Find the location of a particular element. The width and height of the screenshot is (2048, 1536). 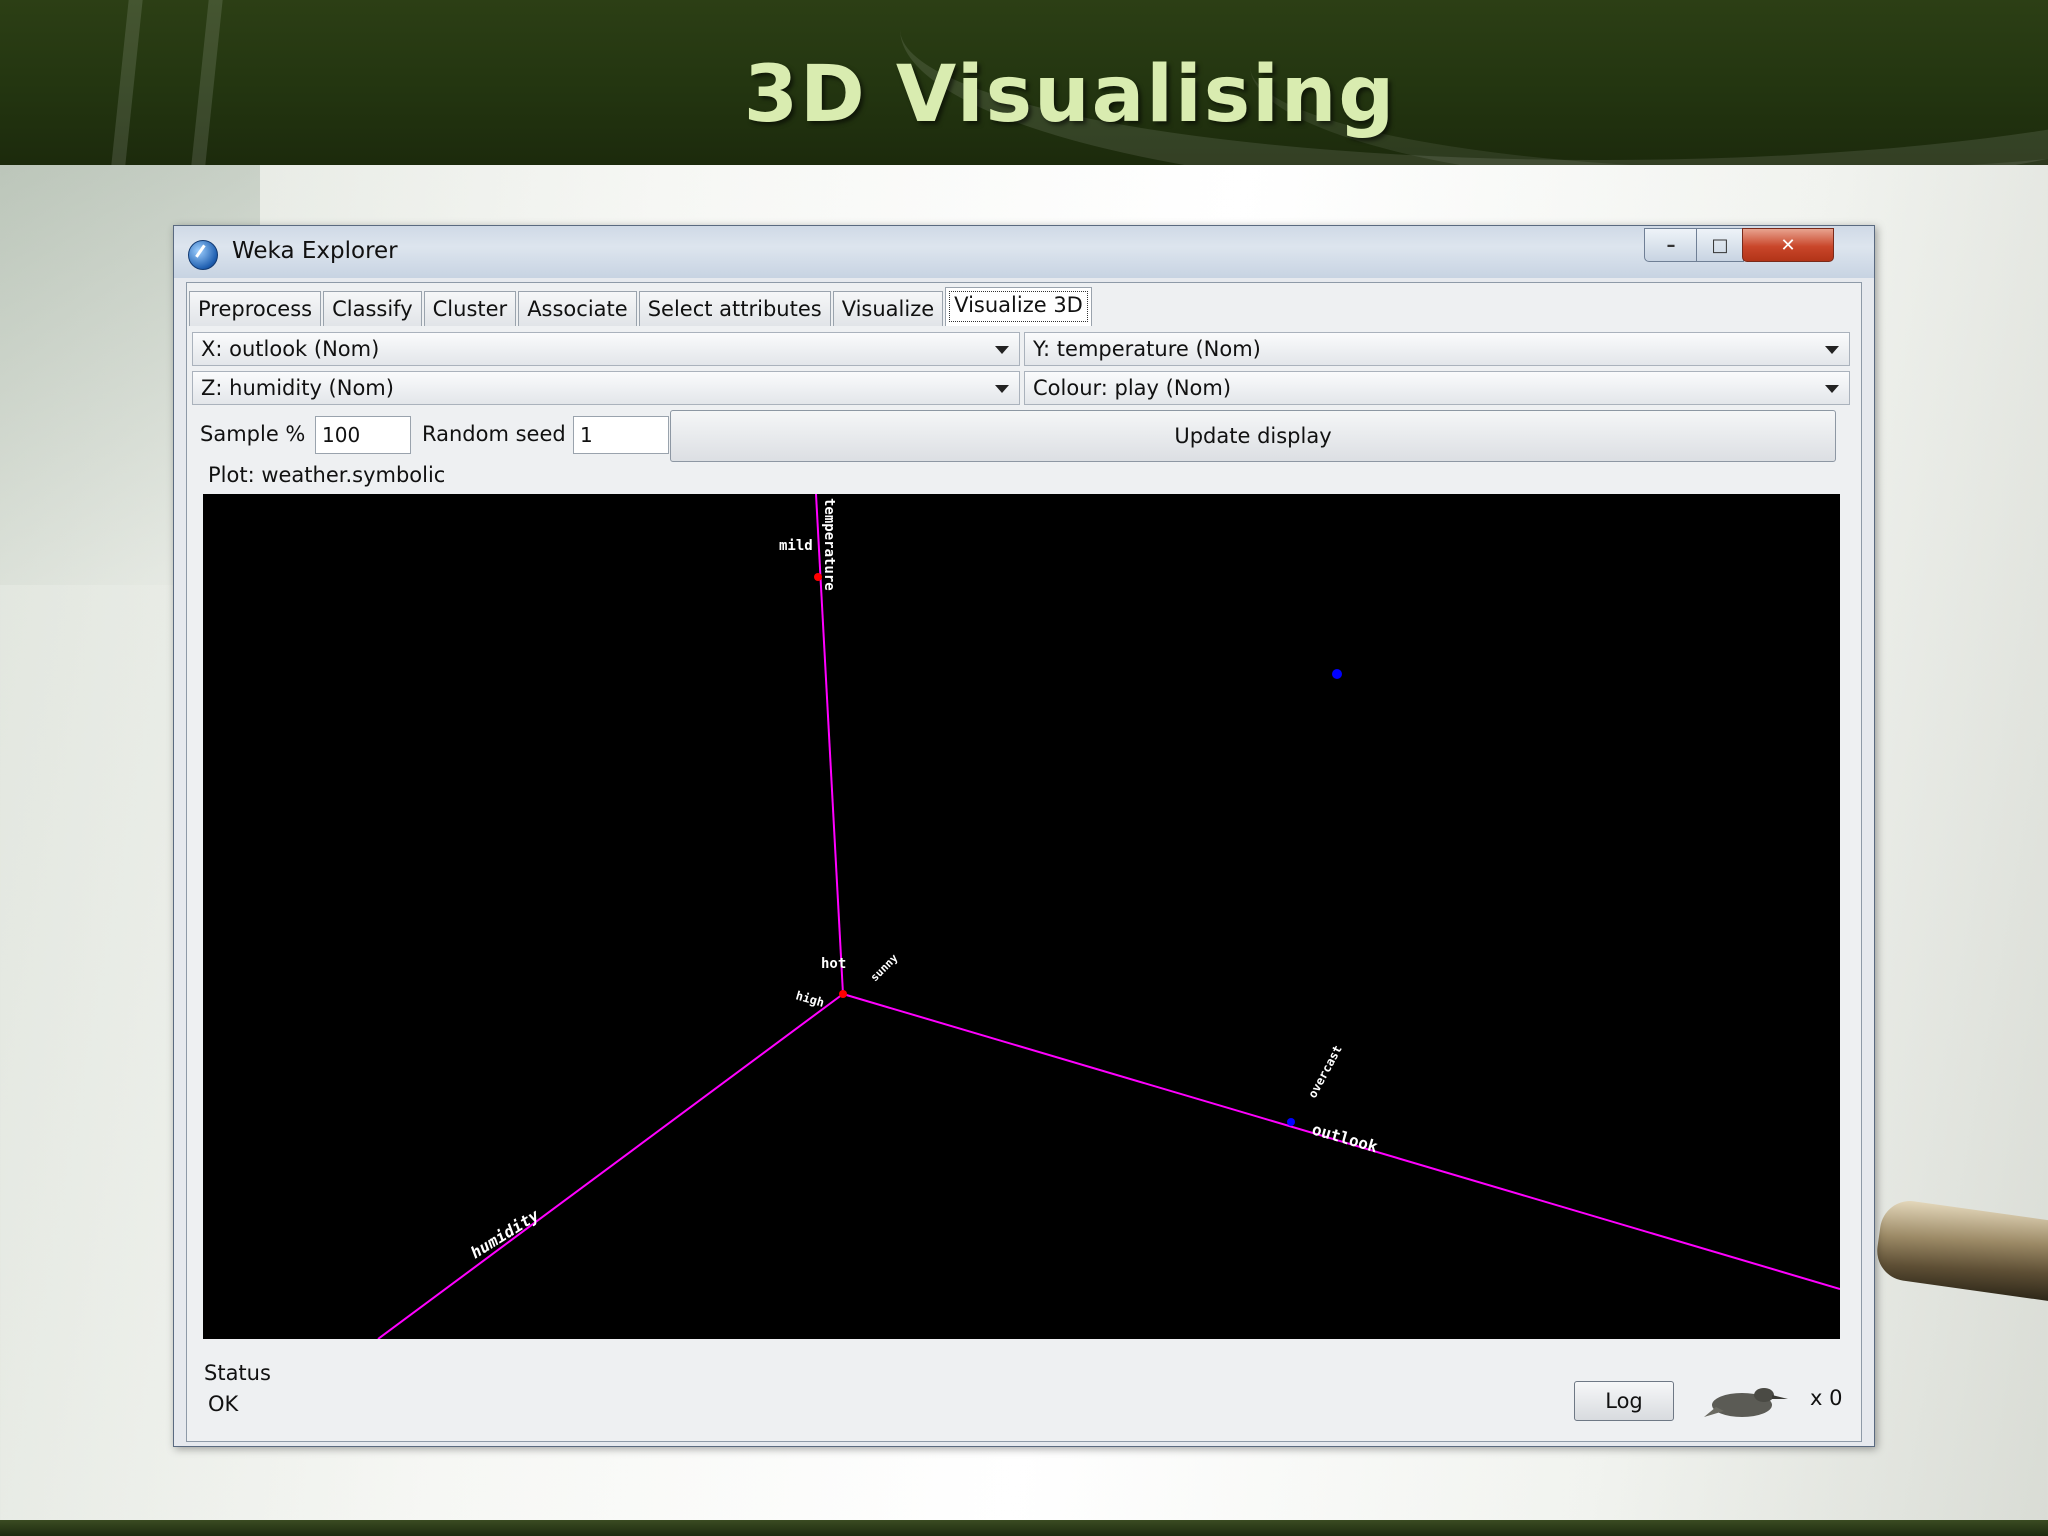

x-attribute-value: X: outlook (Nom) is located at coordinates (290, 349).